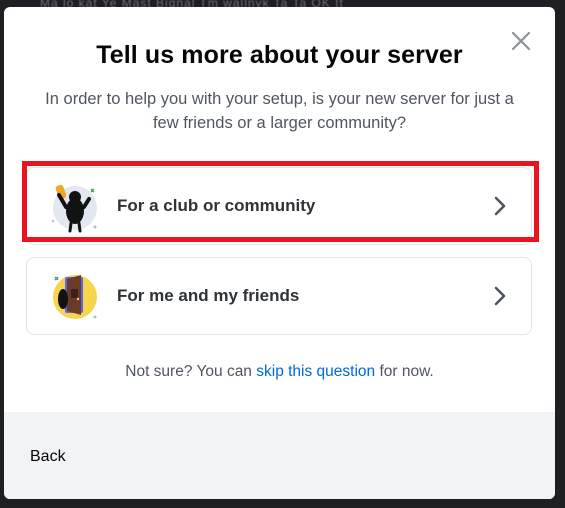  What do you see at coordinates (279, 55) in the screenshot?
I see `modal-title: Tell us more about your server` at bounding box center [279, 55].